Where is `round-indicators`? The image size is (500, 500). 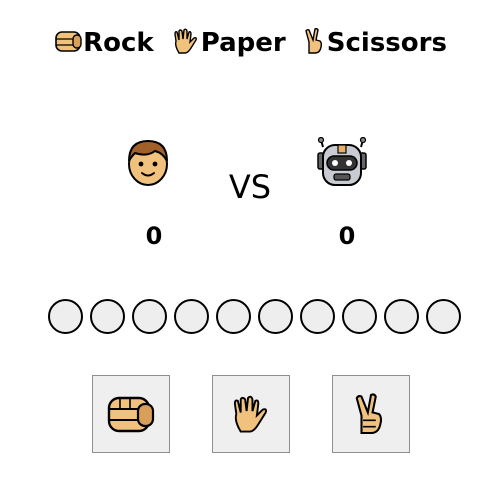 round-indicators is located at coordinates (254, 316).